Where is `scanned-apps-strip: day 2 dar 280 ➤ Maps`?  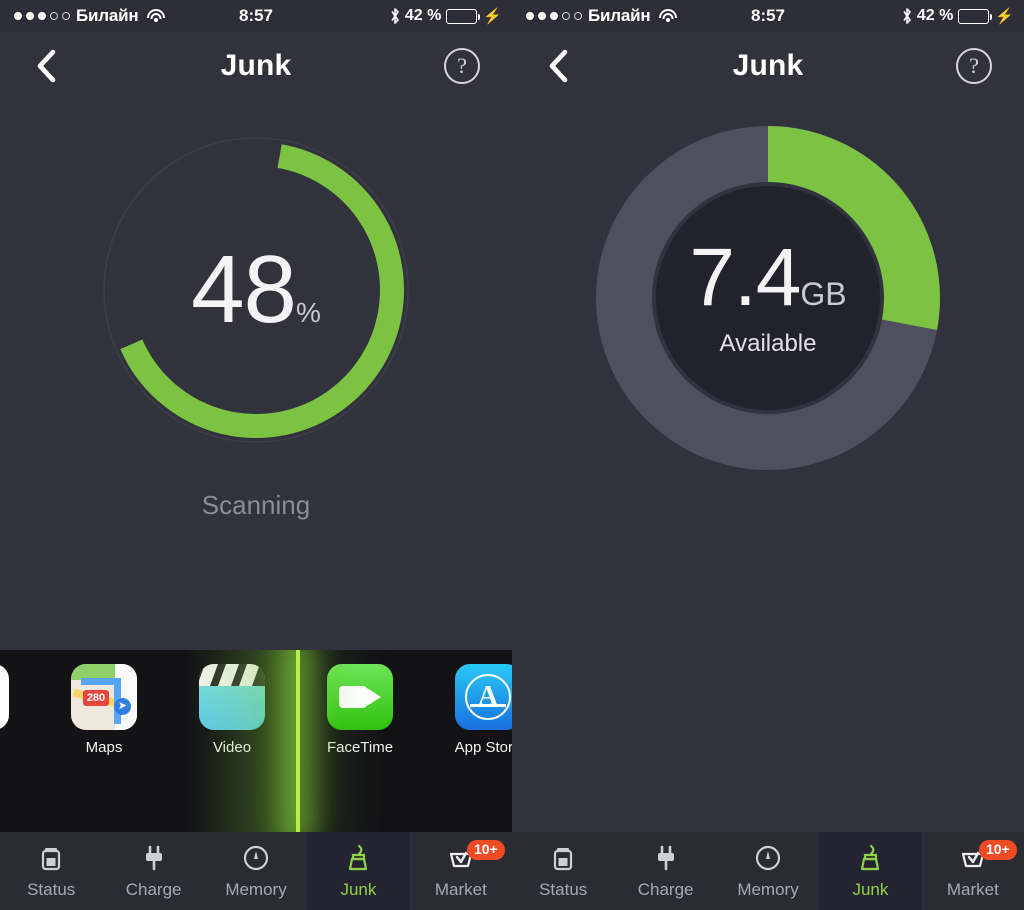
scanned-apps-strip: day 2 dar 280 ➤ Maps is located at coordinates (256, 741).